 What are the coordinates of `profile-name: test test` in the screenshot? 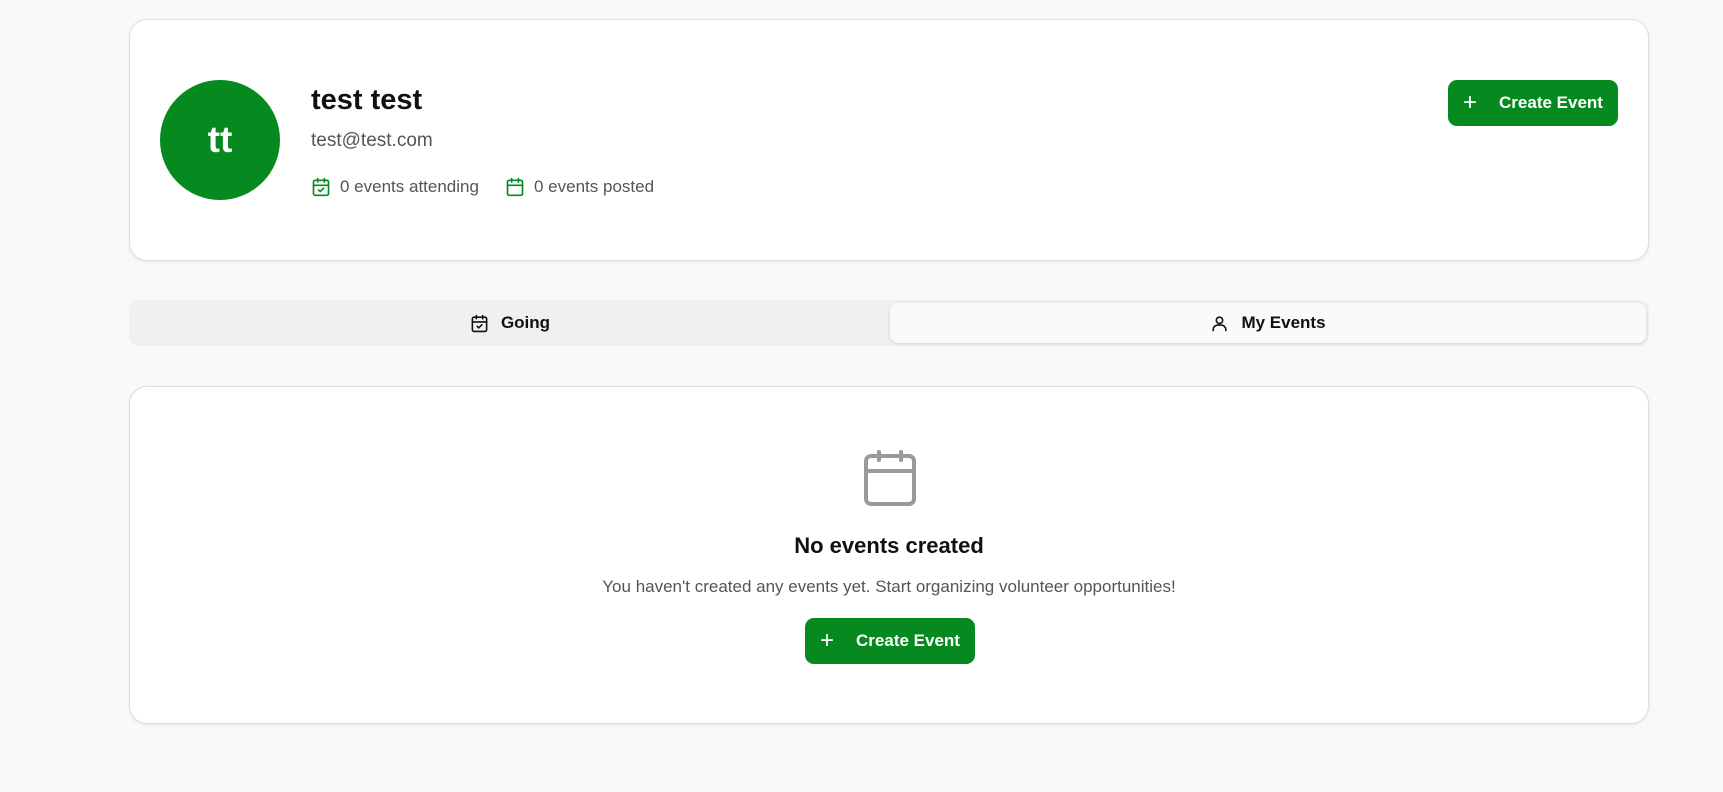 It's located at (367, 100).